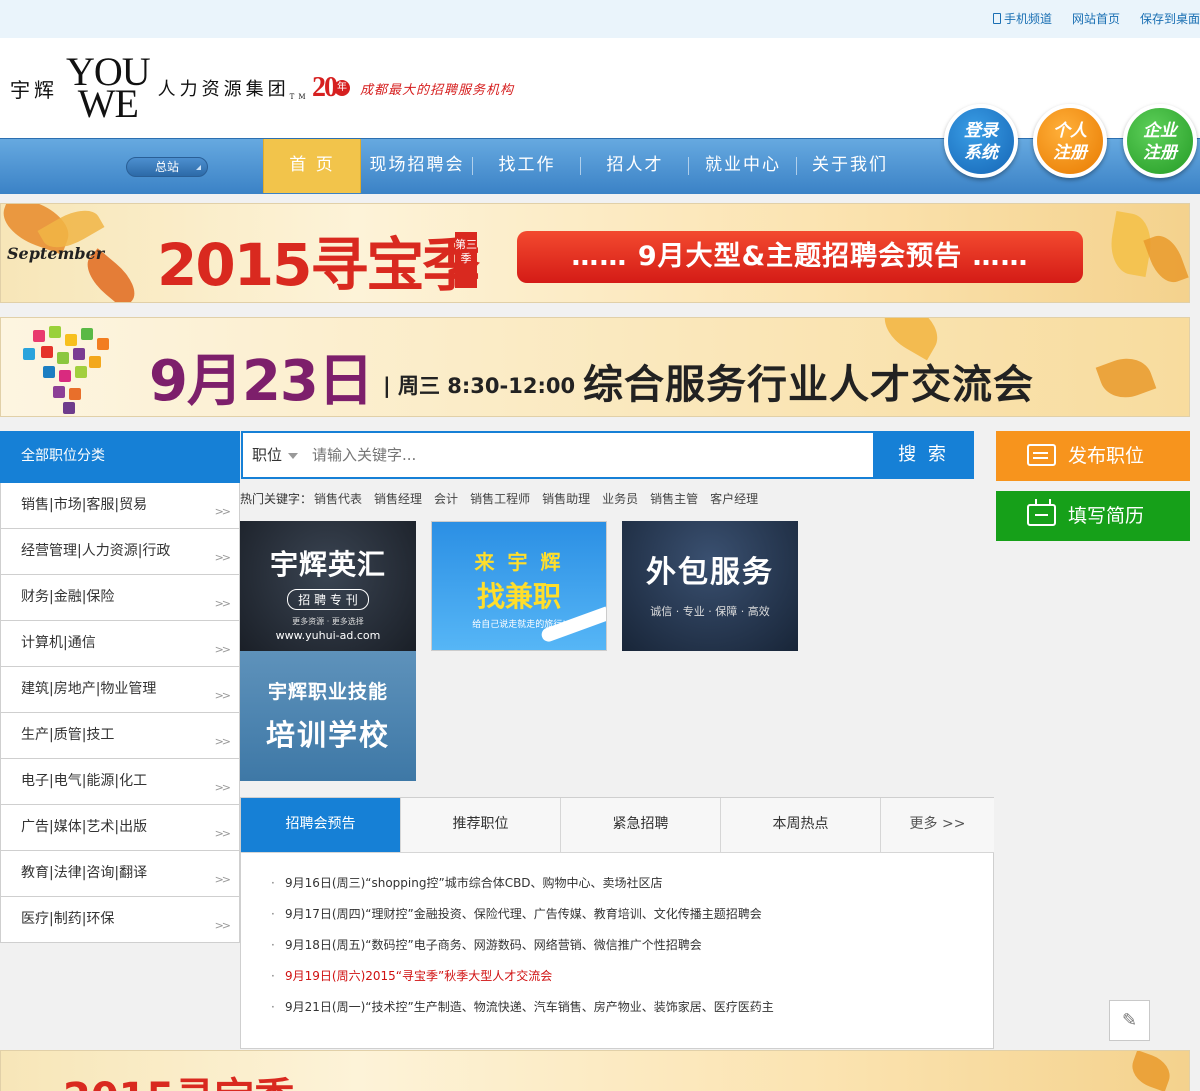  I want to click on category-item-media: 广告|媒体|艺术|出版 >>, so click(120, 828).